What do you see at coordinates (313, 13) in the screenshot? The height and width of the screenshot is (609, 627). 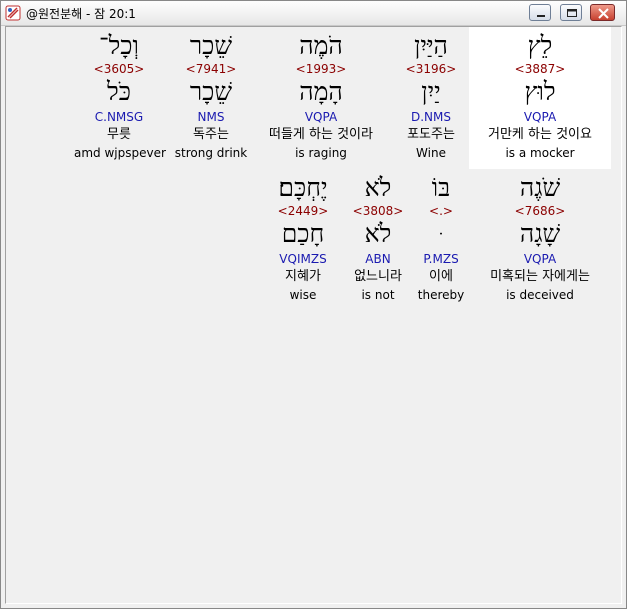 I see `title-bar: @원전분해 - 잠 20:1` at bounding box center [313, 13].